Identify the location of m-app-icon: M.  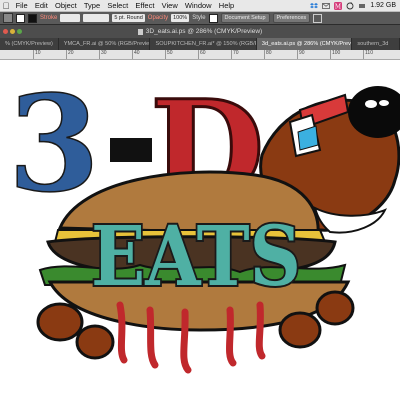
(338, 5).